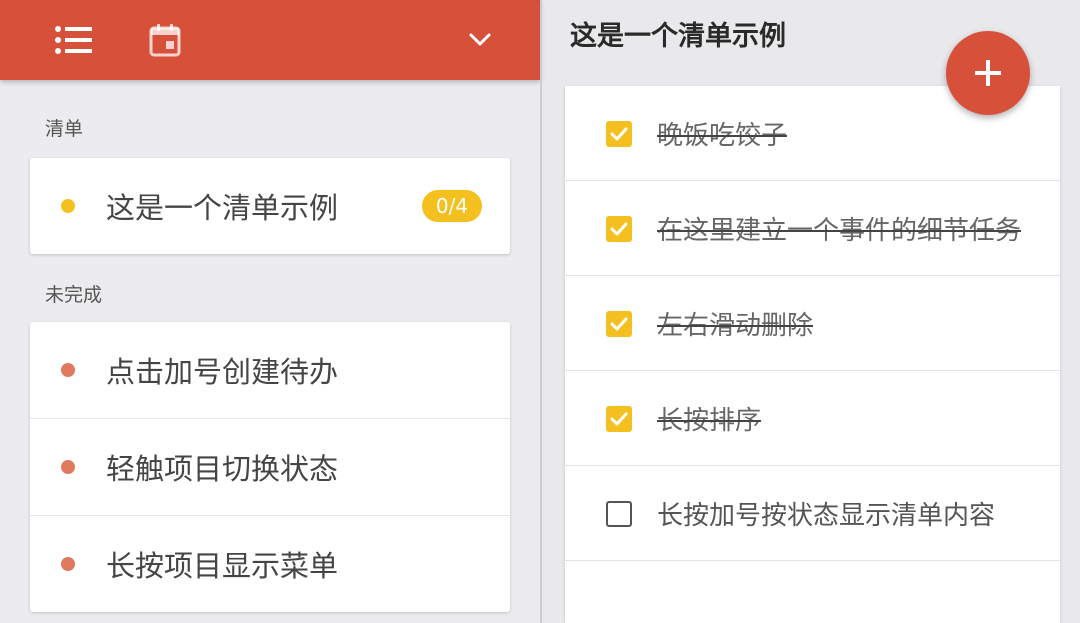 This screenshot has width=1080, height=623. What do you see at coordinates (222, 208) in the screenshot?
I see `list-item-label: 这是一个清单示例` at bounding box center [222, 208].